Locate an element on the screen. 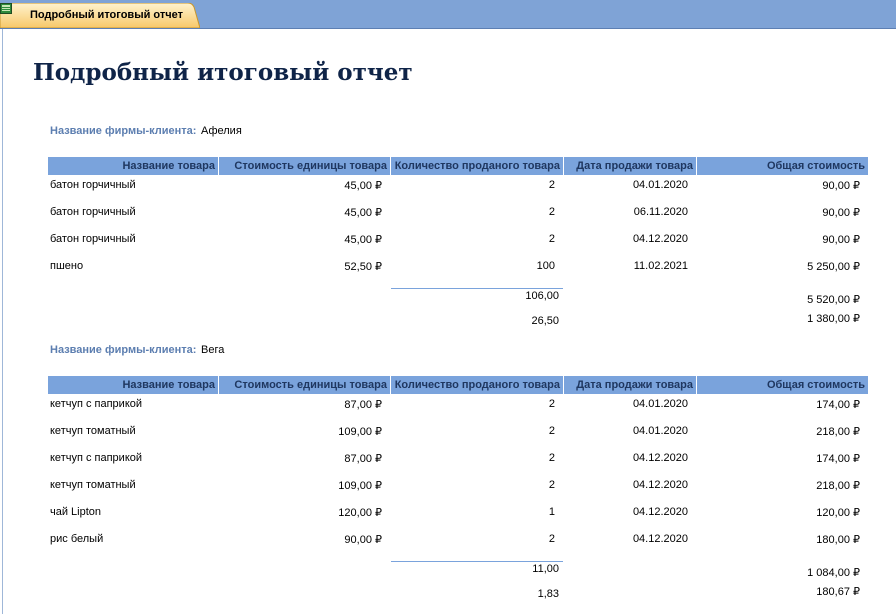 The width and height of the screenshot is (896, 614). cell-sale-date: 11.02.2021 is located at coordinates (660, 266).